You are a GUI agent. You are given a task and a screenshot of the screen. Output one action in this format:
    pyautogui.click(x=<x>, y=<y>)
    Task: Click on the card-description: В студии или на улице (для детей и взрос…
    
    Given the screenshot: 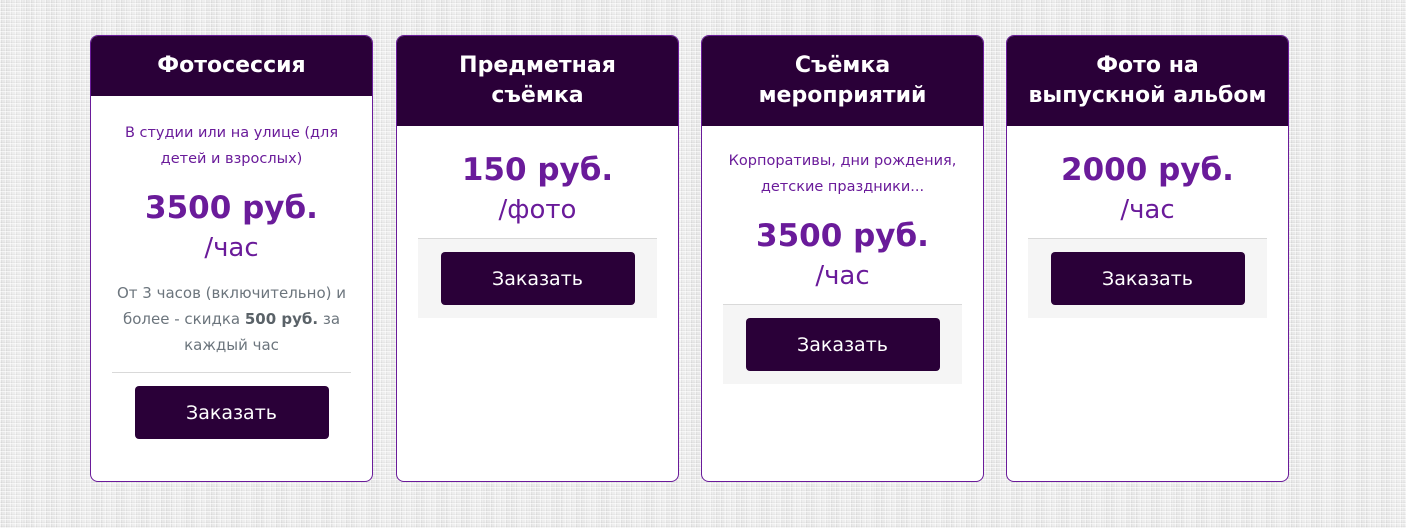 What is the action you would take?
    pyautogui.click(x=231, y=146)
    